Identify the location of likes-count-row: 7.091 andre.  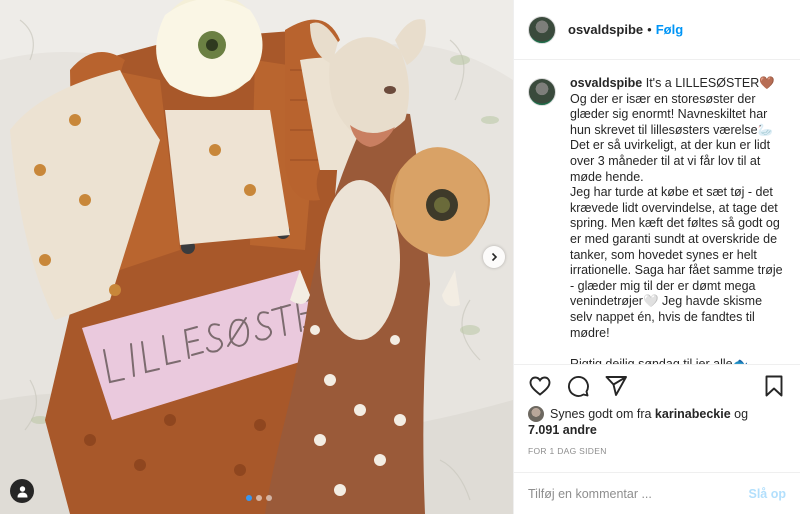
(657, 430).